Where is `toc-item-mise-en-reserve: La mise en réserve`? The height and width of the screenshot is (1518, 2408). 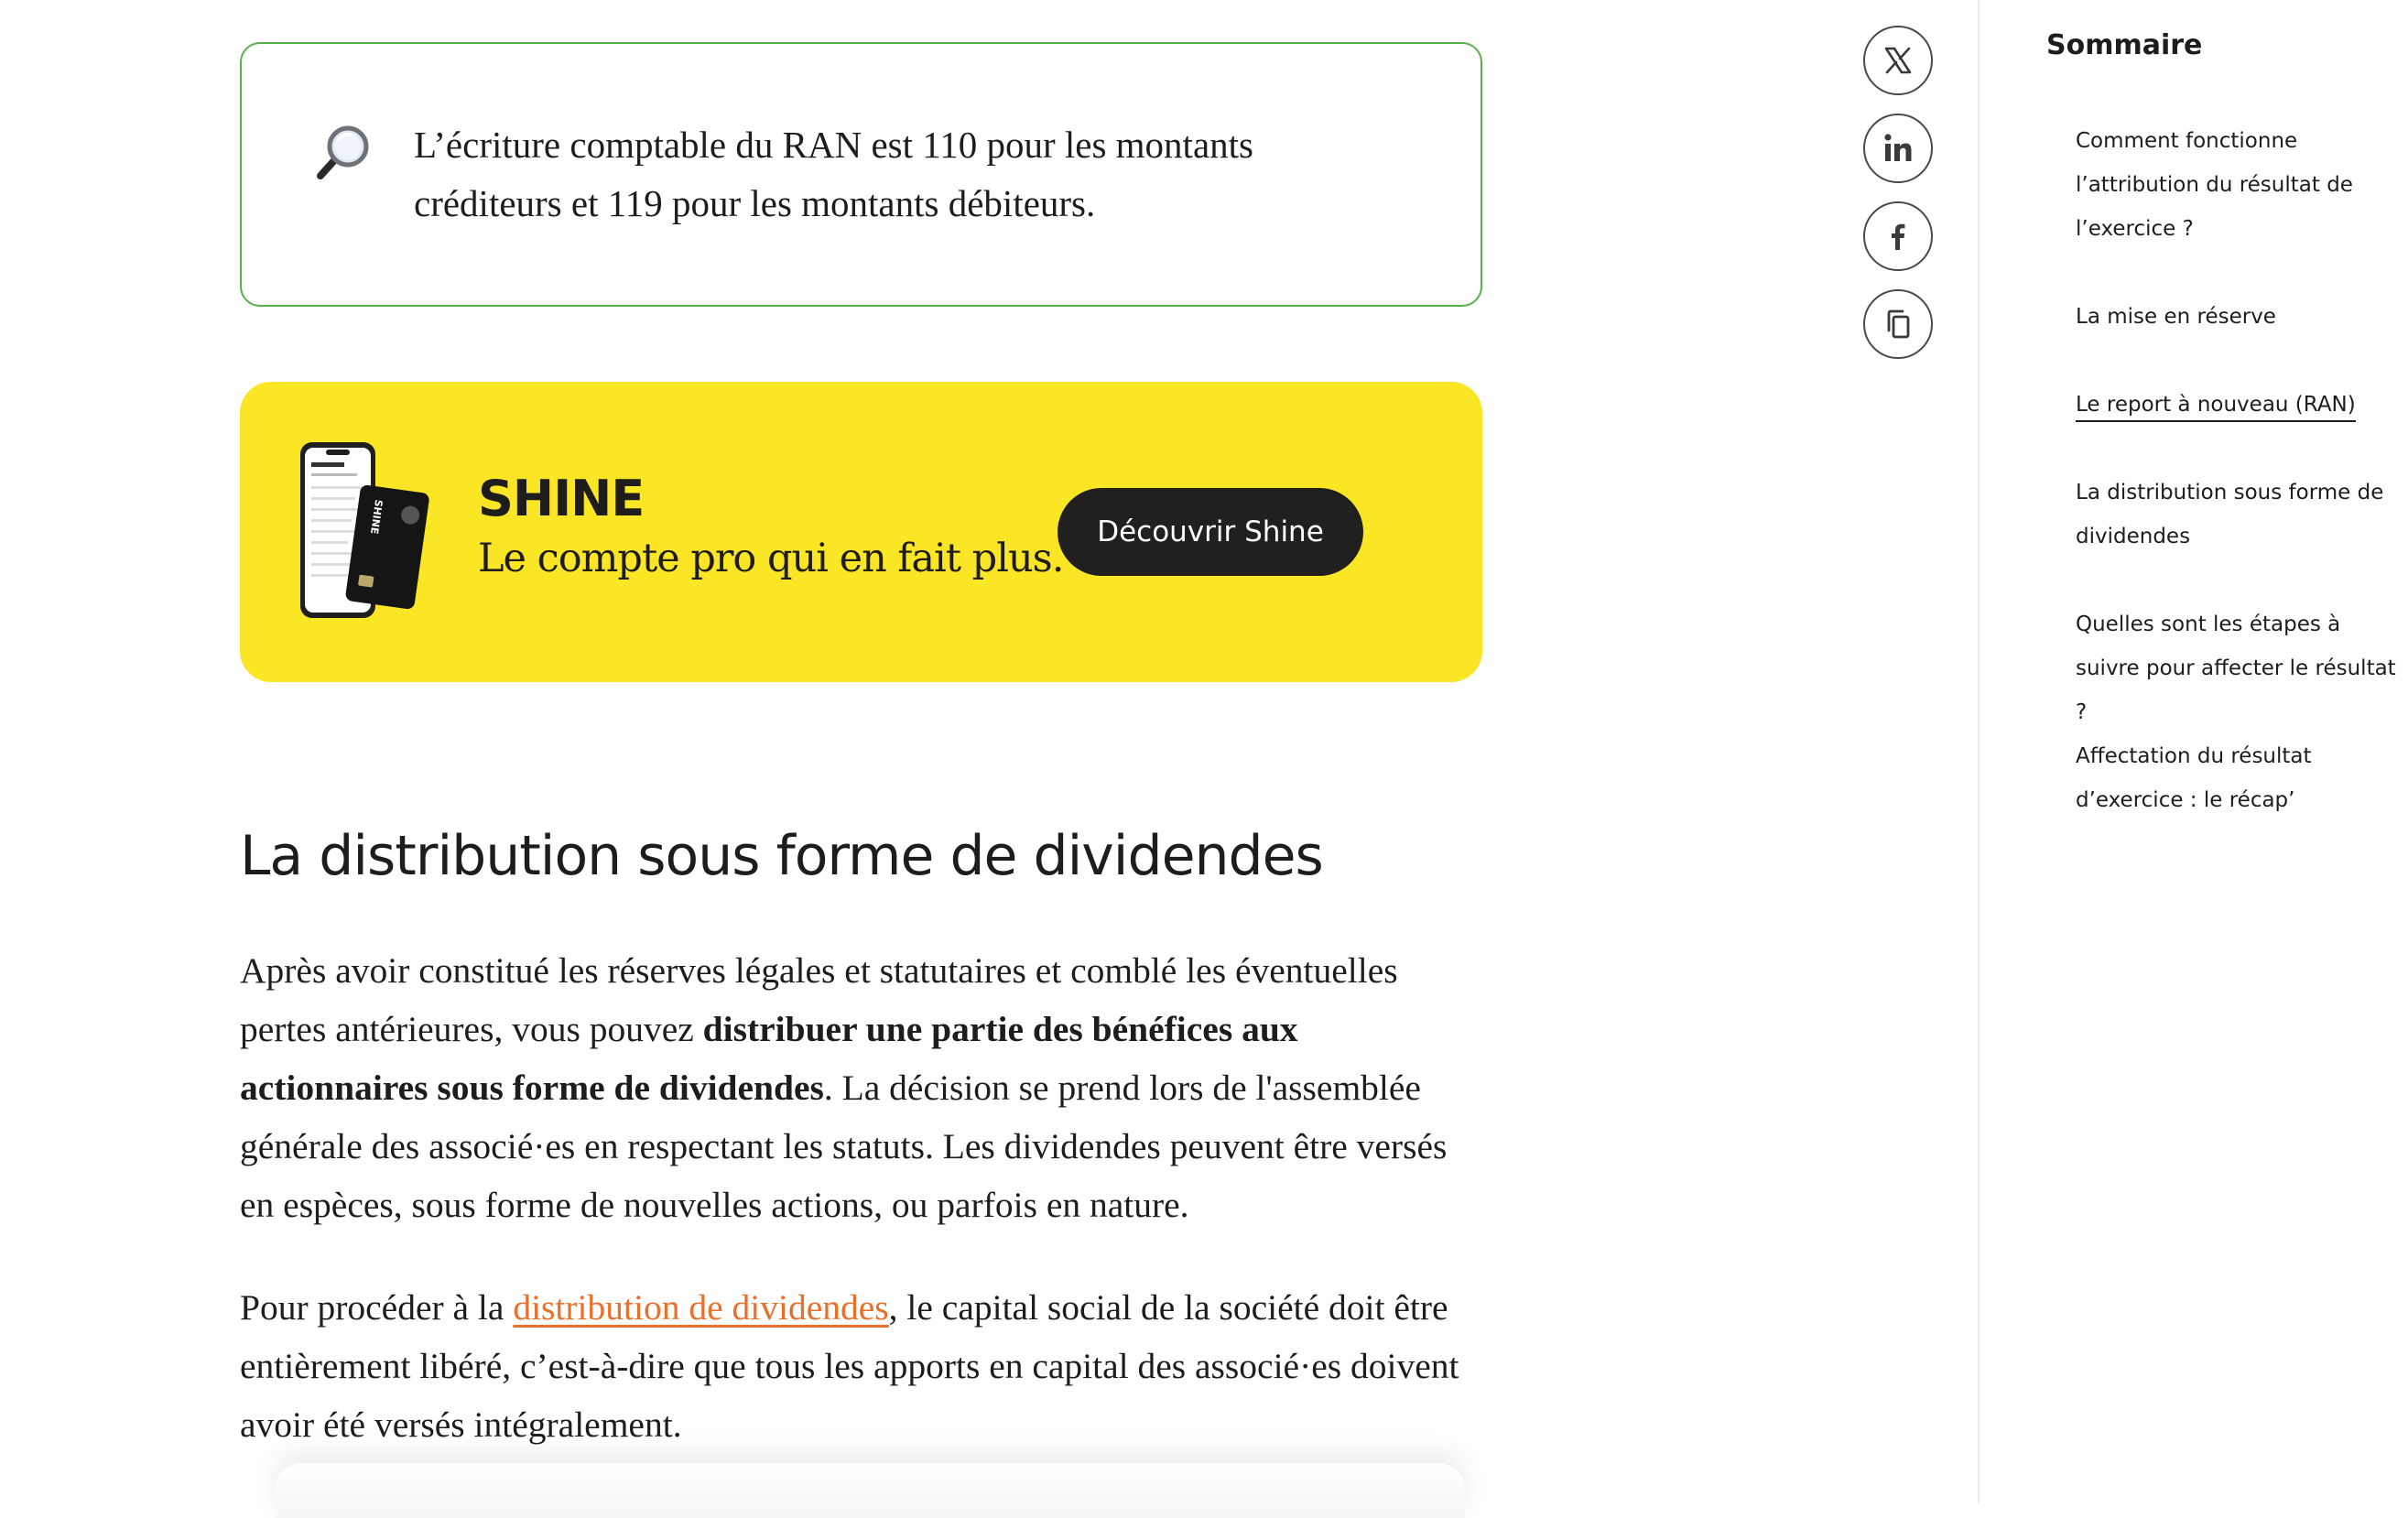
toc-item-mise-en-reserve: La mise en réserve is located at coordinates (2240, 317).